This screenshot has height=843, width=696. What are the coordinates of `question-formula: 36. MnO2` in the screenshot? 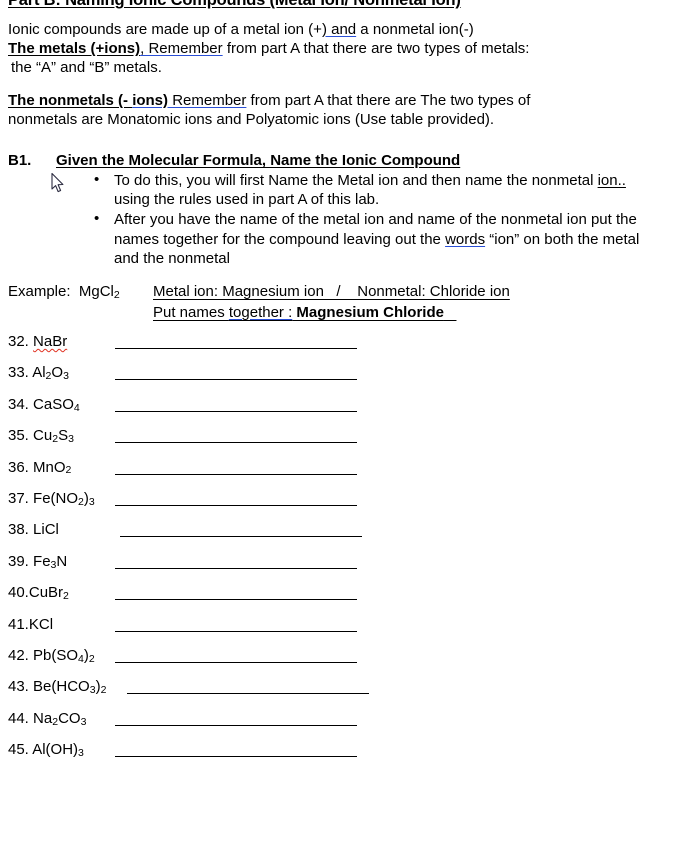 It's located at (39, 467).